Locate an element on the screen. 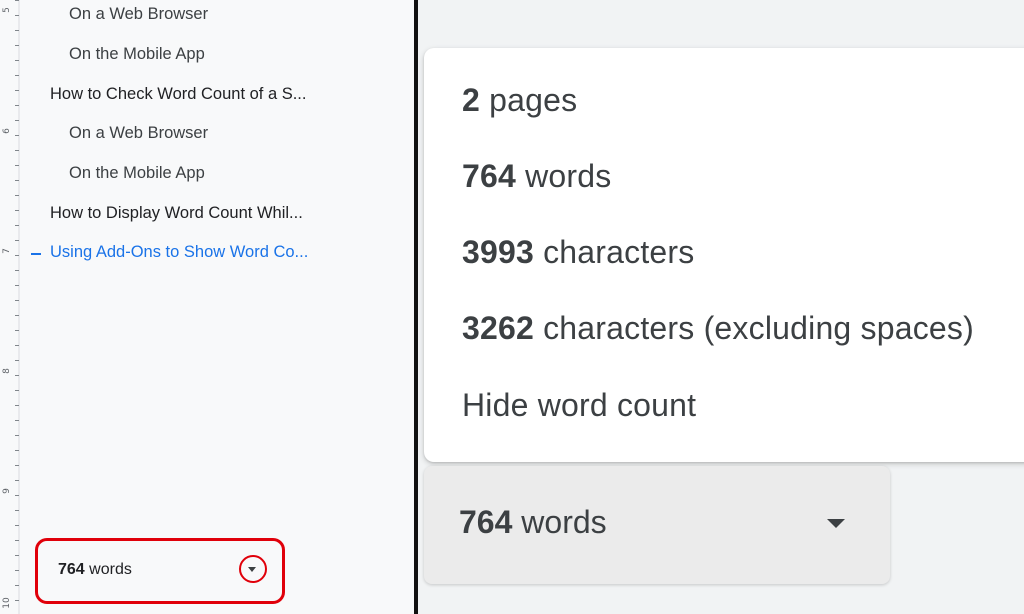  ruler-label: 5 is located at coordinates (7, 10).